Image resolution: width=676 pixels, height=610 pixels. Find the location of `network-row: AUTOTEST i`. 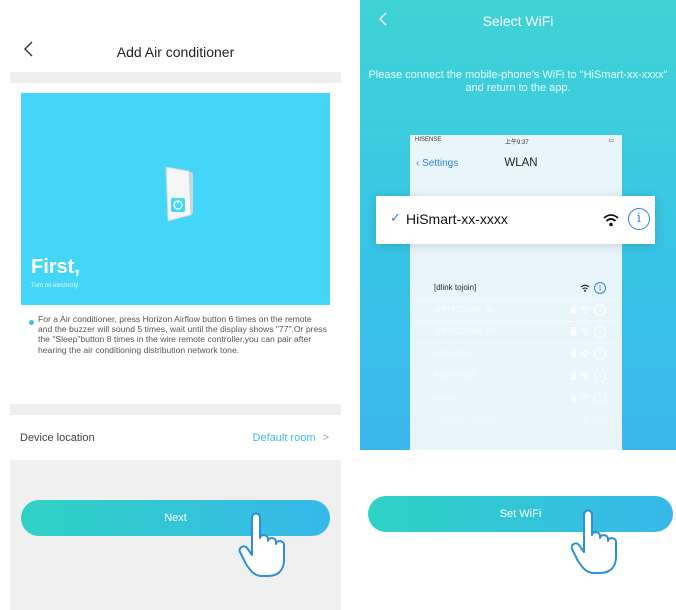

network-row: AUTOTEST i is located at coordinates (516, 377).